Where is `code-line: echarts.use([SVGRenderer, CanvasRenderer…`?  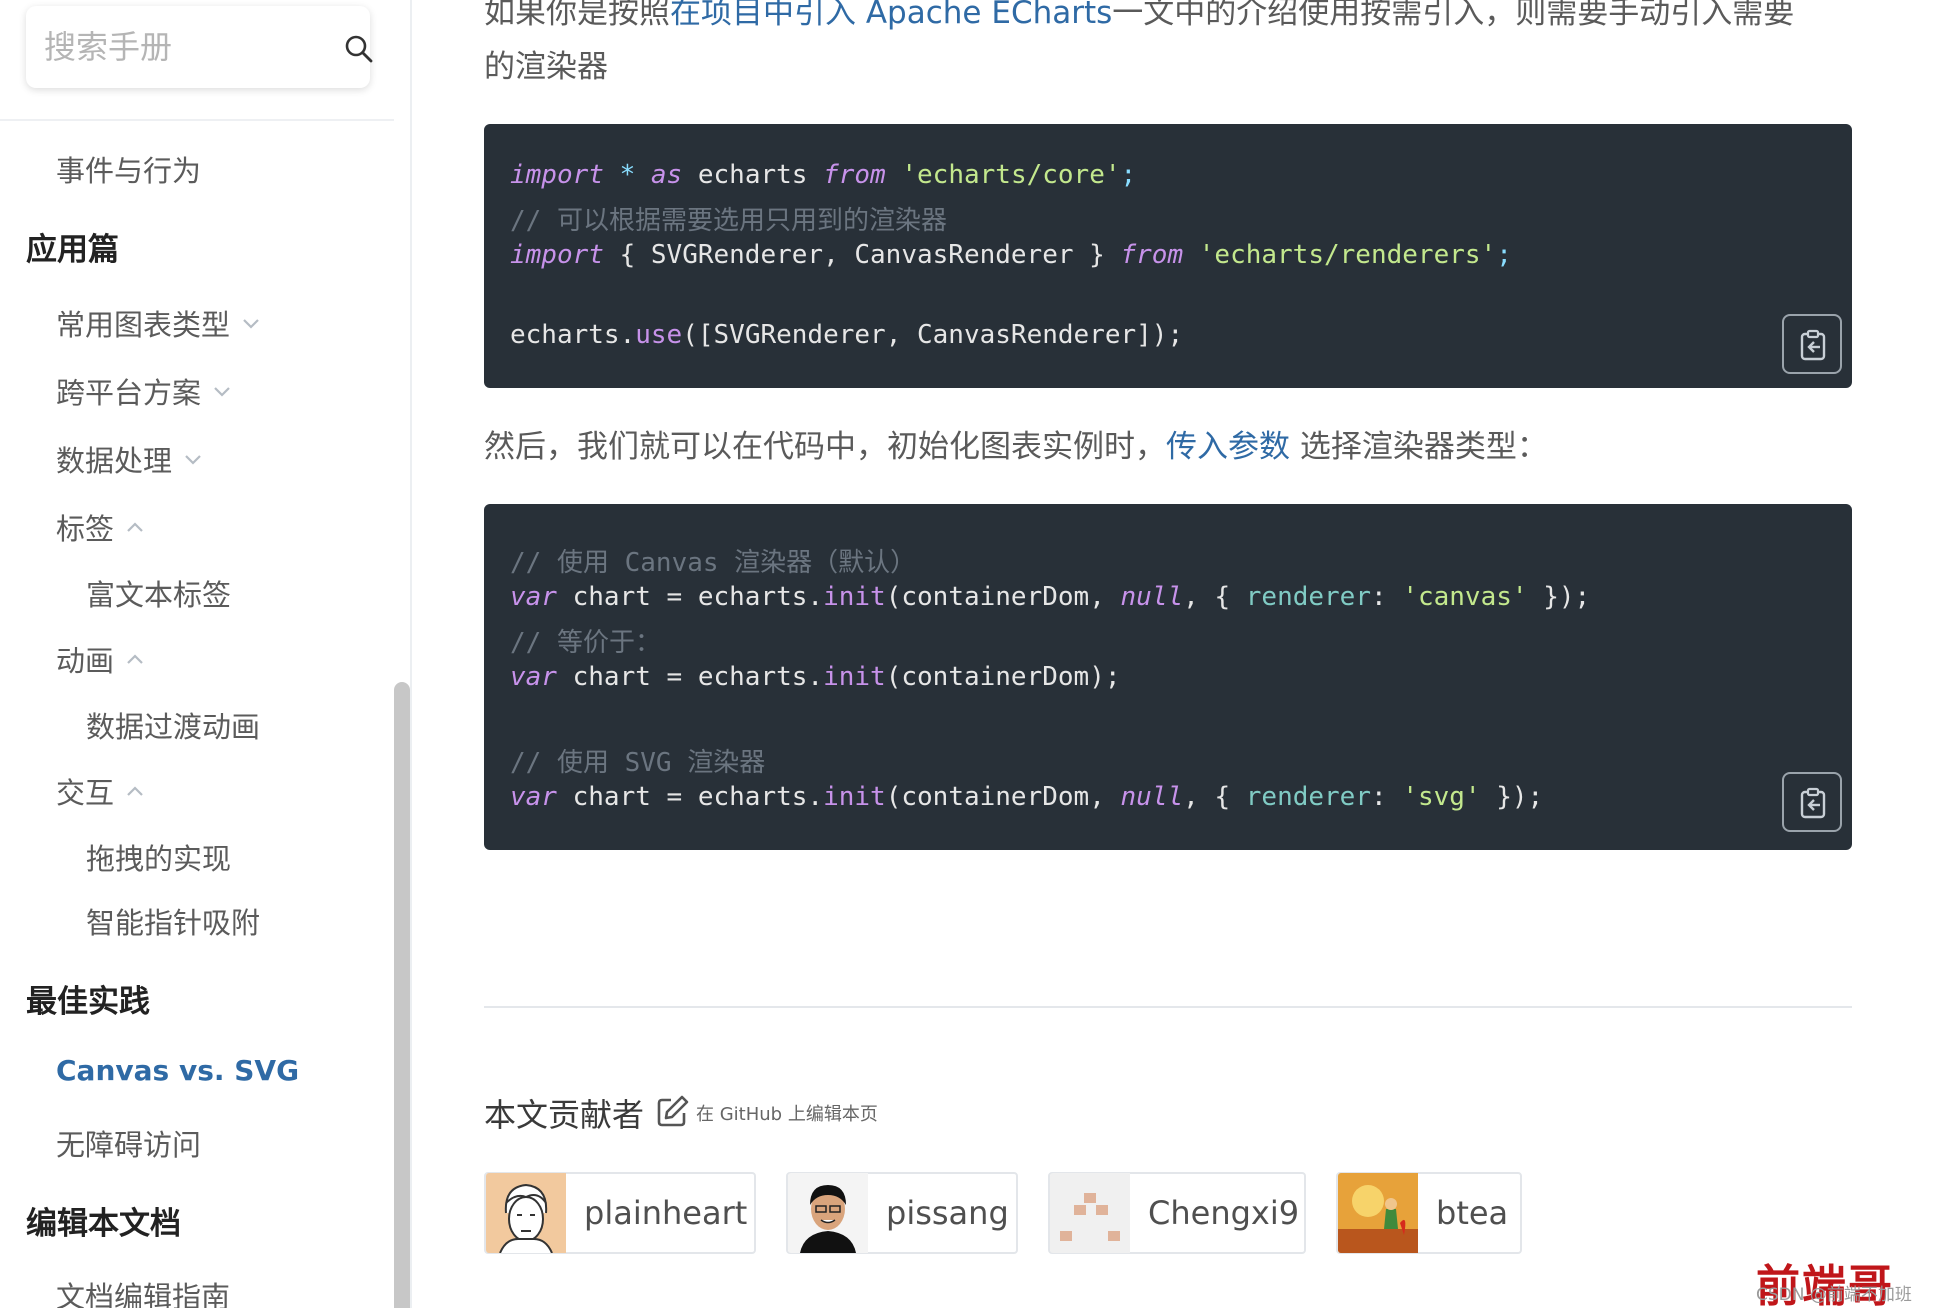 code-line: echarts.use([SVGRenderer, CanvasRenderer… is located at coordinates (846, 335).